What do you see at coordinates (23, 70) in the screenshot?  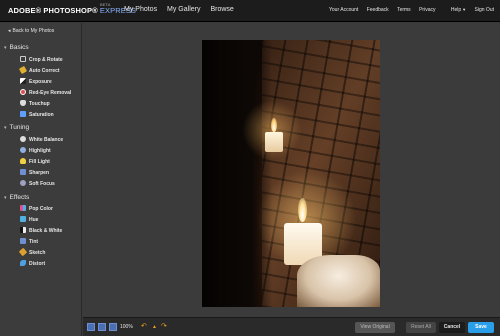 I see `wand-icon` at bounding box center [23, 70].